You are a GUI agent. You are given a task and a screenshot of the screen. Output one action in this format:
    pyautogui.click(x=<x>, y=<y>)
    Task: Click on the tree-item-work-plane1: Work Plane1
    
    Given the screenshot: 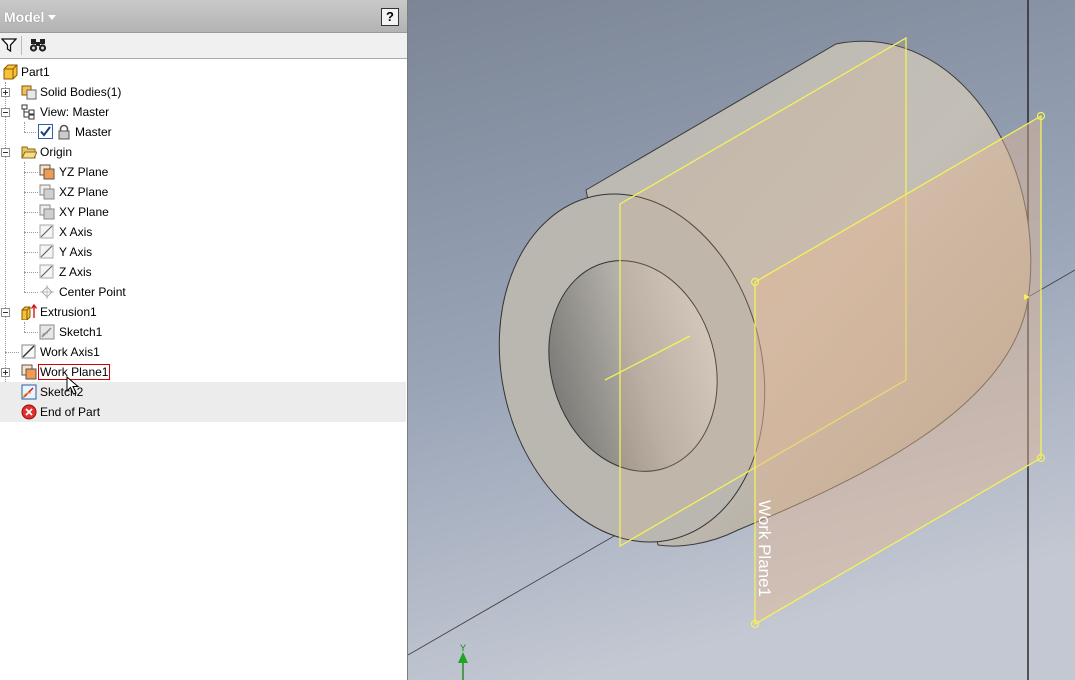 What is the action you would take?
    pyautogui.click(x=203, y=372)
    